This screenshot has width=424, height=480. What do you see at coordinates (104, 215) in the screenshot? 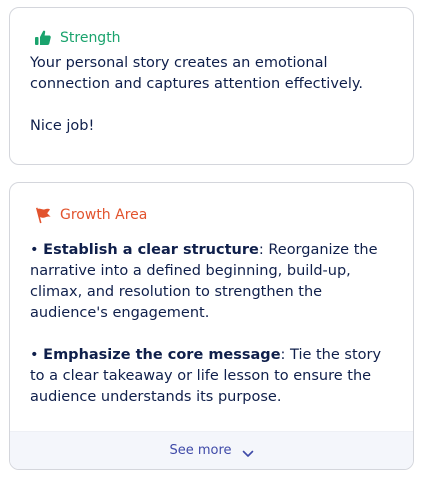
I see `growth-title: Growth Area` at bounding box center [104, 215].